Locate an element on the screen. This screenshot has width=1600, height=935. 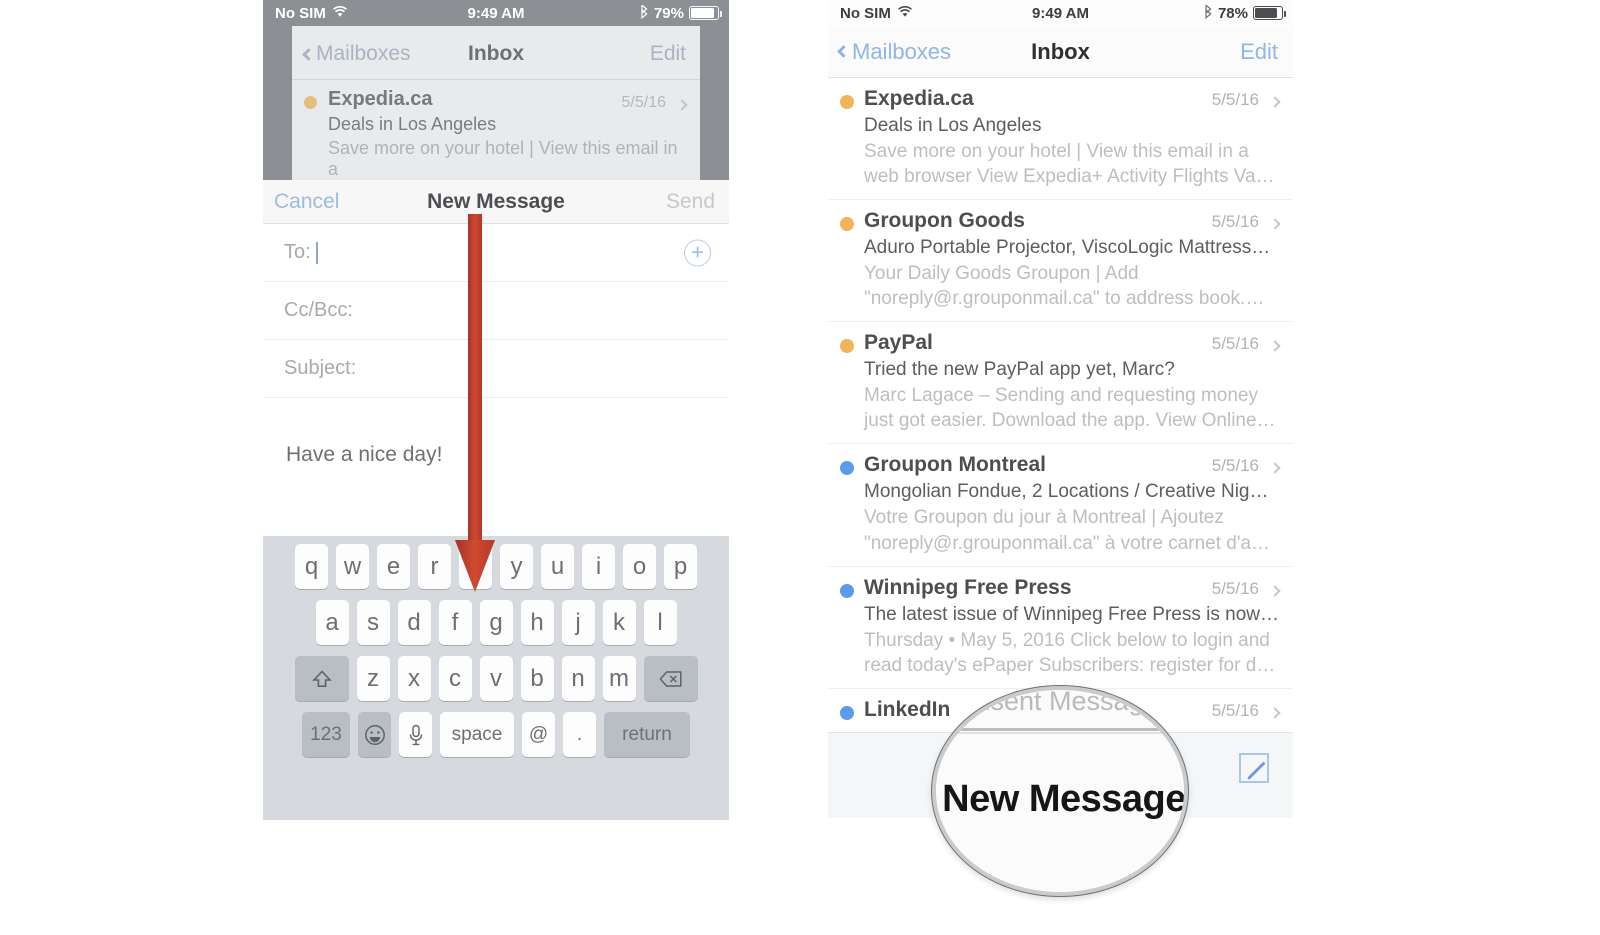
key-p: p is located at coordinates (680, 566).